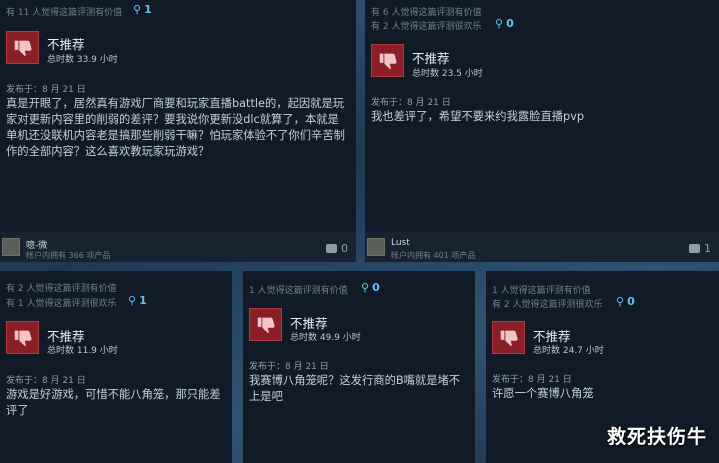  I want to click on review-footer: 噫-微 帐户内拥有 366 项产品 0, so click(178, 247).